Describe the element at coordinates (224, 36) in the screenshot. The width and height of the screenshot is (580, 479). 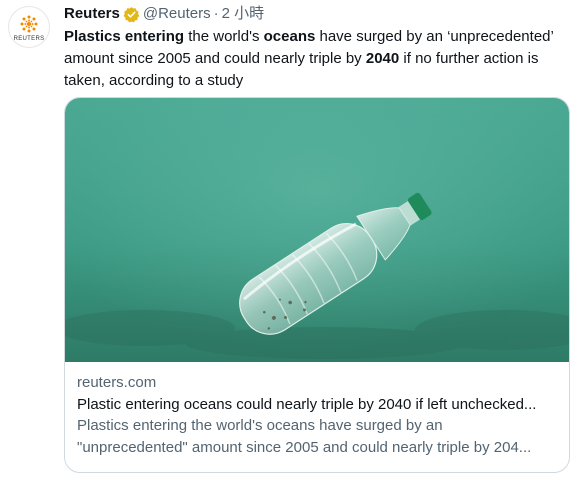
I see `tweet-text-part: the world's` at that location.